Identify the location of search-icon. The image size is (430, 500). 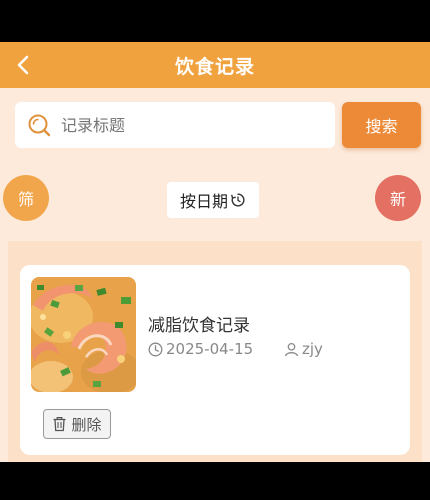
(39, 125).